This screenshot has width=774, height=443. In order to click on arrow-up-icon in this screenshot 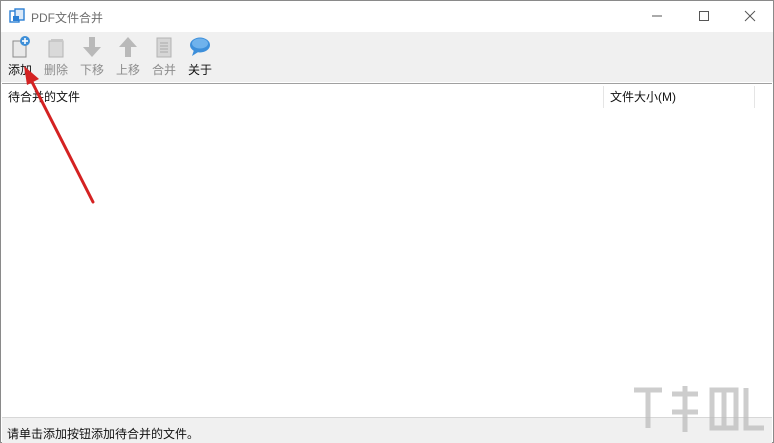, I will do `click(128, 47)`.